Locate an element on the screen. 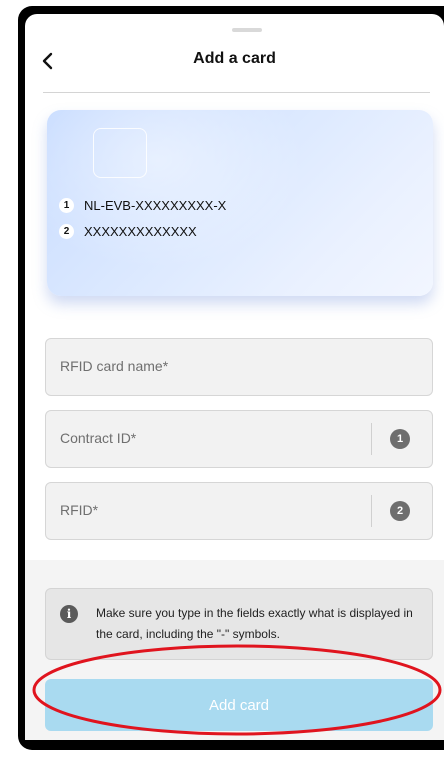  rfid-placeholder: RFID* is located at coordinates (79, 510).